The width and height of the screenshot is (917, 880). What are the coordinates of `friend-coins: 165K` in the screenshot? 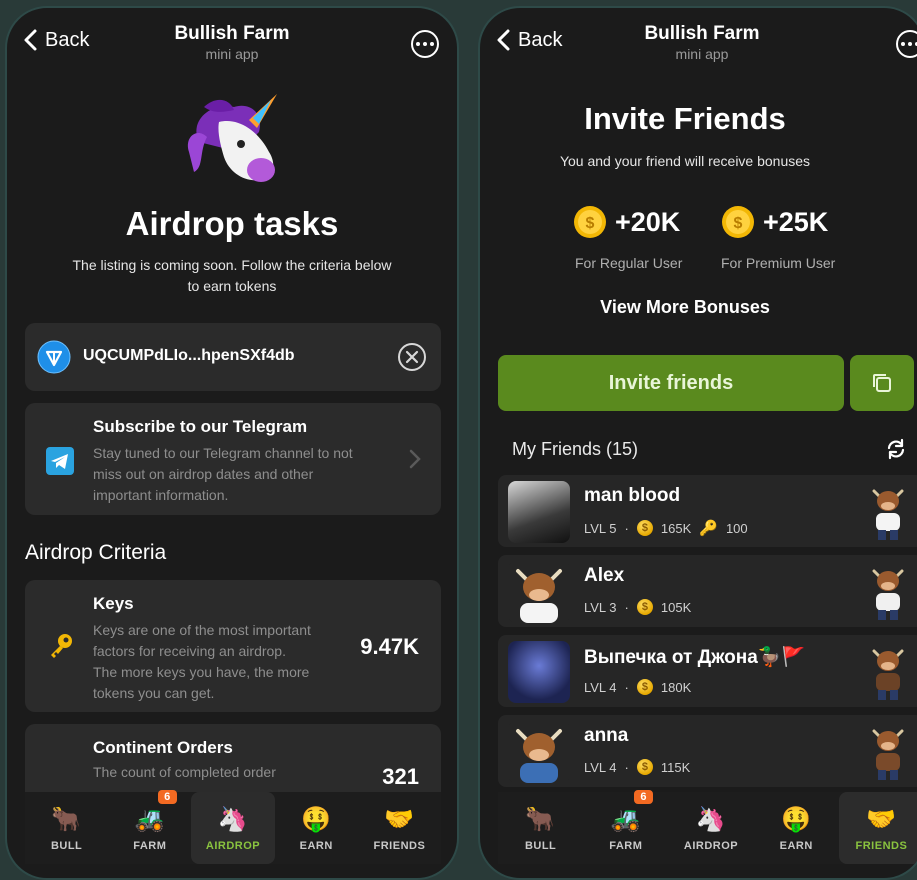 It's located at (676, 528).